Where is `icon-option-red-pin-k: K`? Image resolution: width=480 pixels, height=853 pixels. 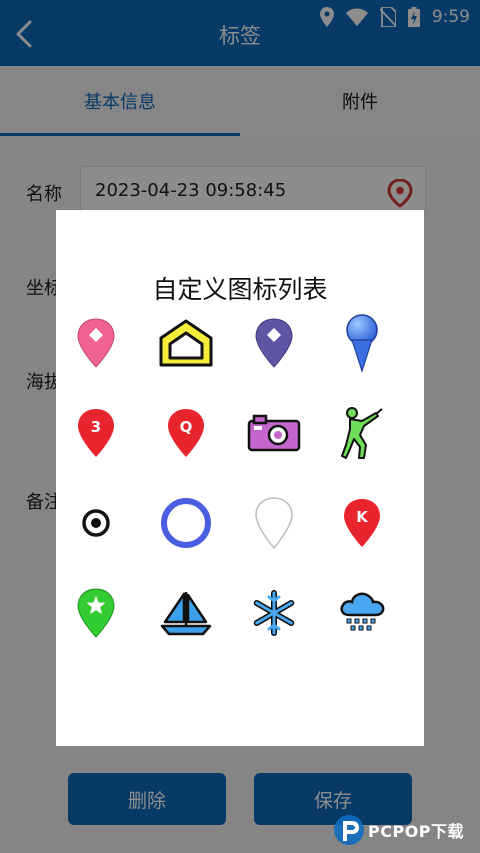
icon-option-red-pin-k: K is located at coordinates (362, 523).